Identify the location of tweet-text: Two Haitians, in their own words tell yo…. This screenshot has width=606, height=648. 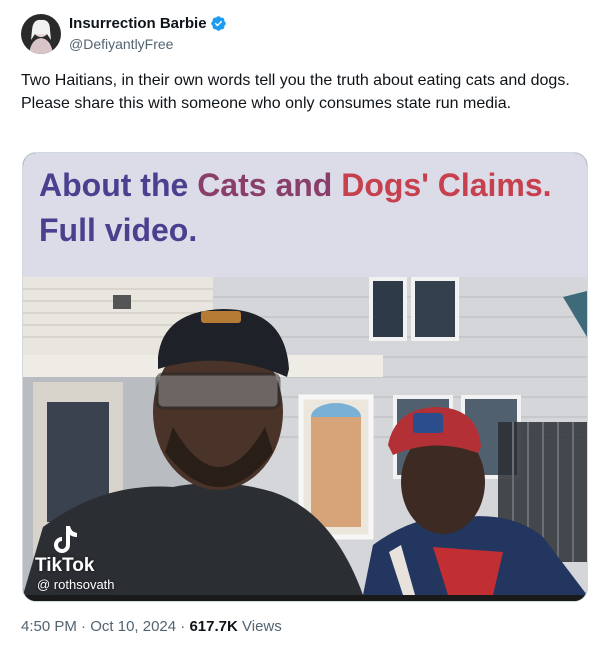
(295, 92).